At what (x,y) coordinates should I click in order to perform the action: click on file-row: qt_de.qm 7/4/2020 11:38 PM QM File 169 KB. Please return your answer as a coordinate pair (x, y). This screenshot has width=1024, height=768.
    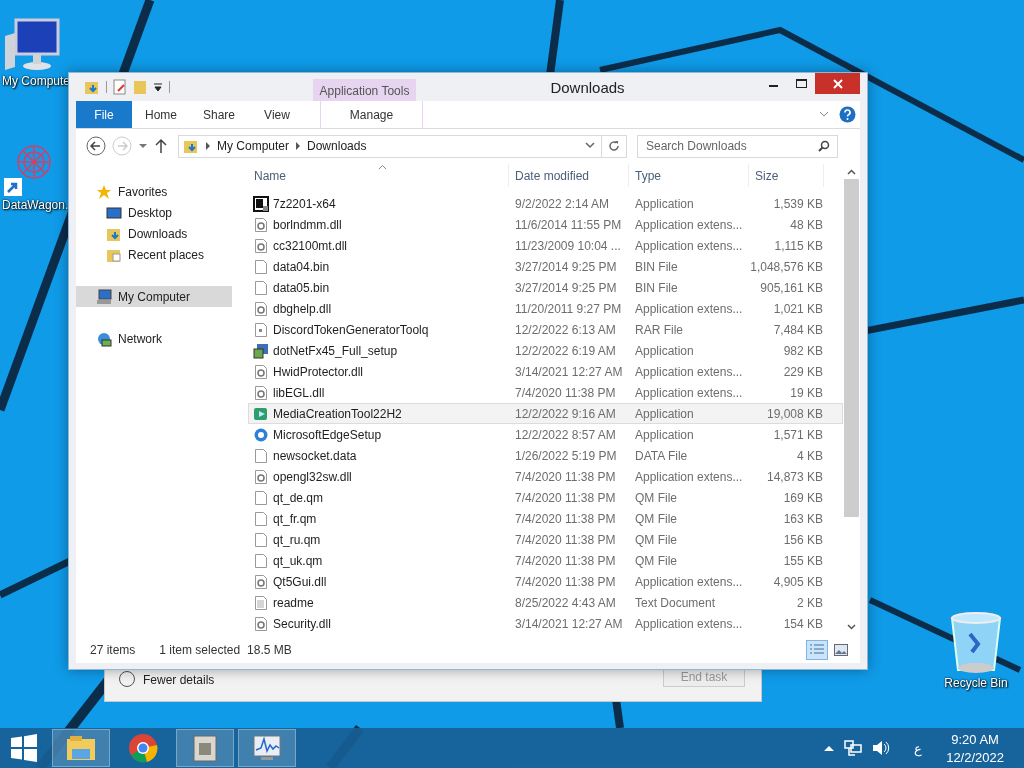
    Looking at the image, I should click on (545, 497).